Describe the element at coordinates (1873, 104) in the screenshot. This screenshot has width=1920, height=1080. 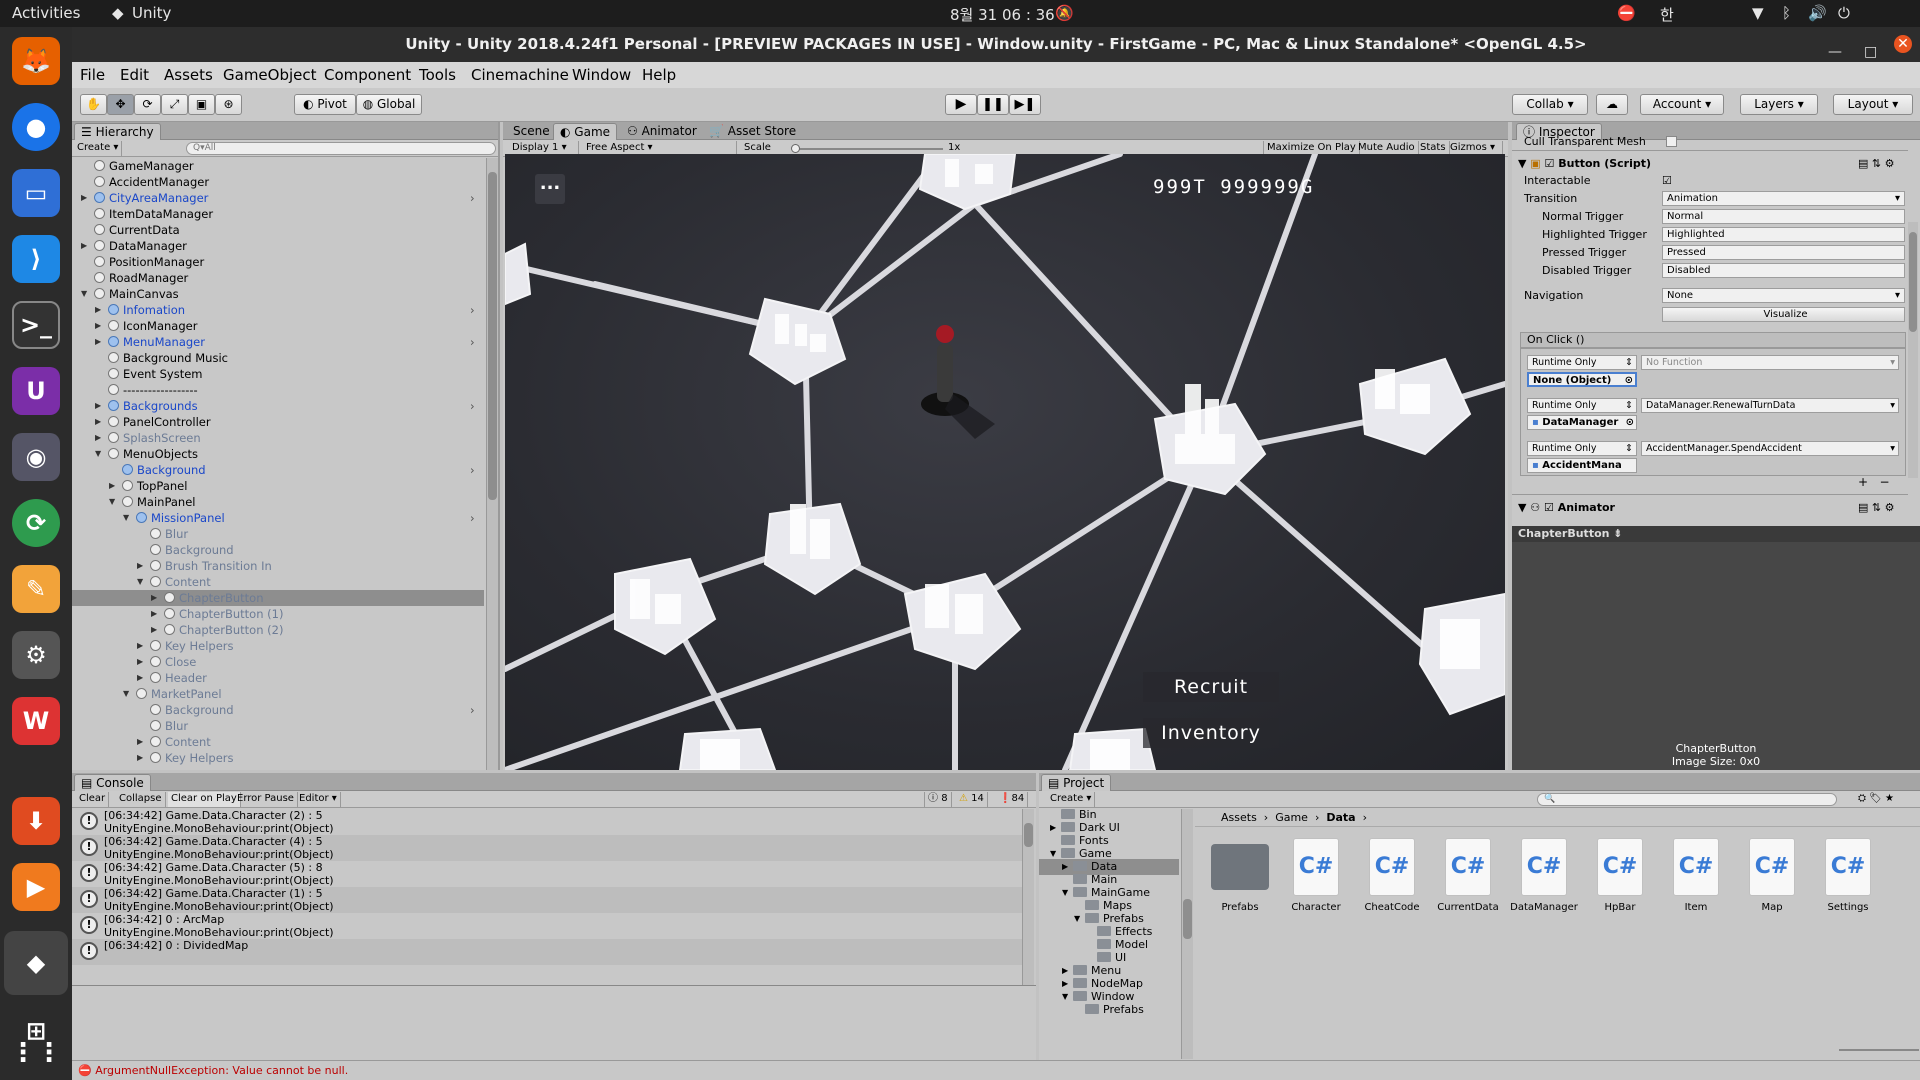
I see `layout-dropdown: Layout ▾` at that location.